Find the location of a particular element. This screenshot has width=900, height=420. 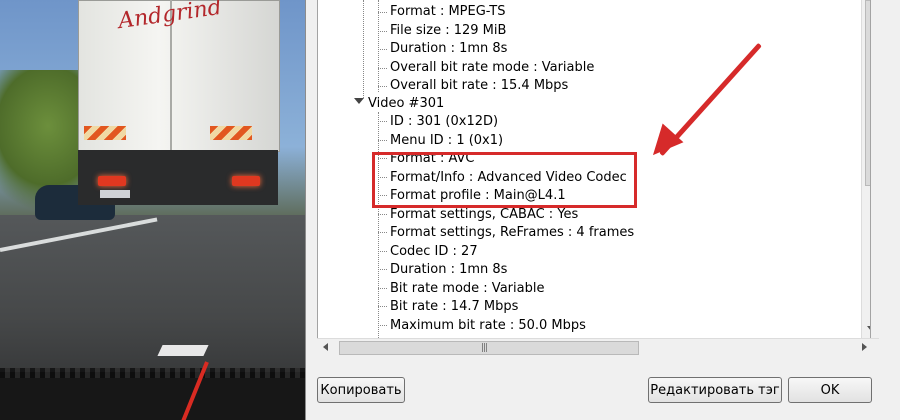

tree-guide-video is located at coordinates (378, 225).